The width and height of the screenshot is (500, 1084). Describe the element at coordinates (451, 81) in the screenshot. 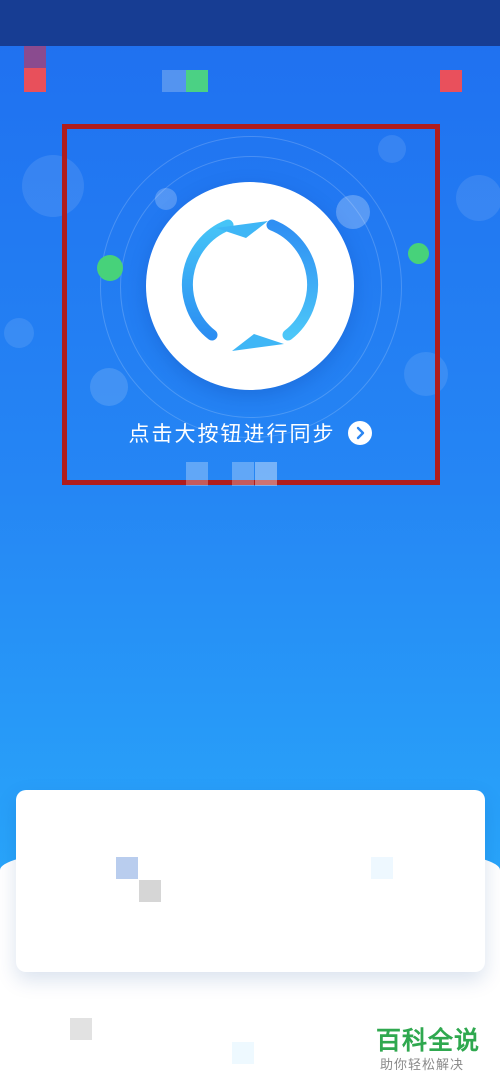

I see `menu-icon` at that location.